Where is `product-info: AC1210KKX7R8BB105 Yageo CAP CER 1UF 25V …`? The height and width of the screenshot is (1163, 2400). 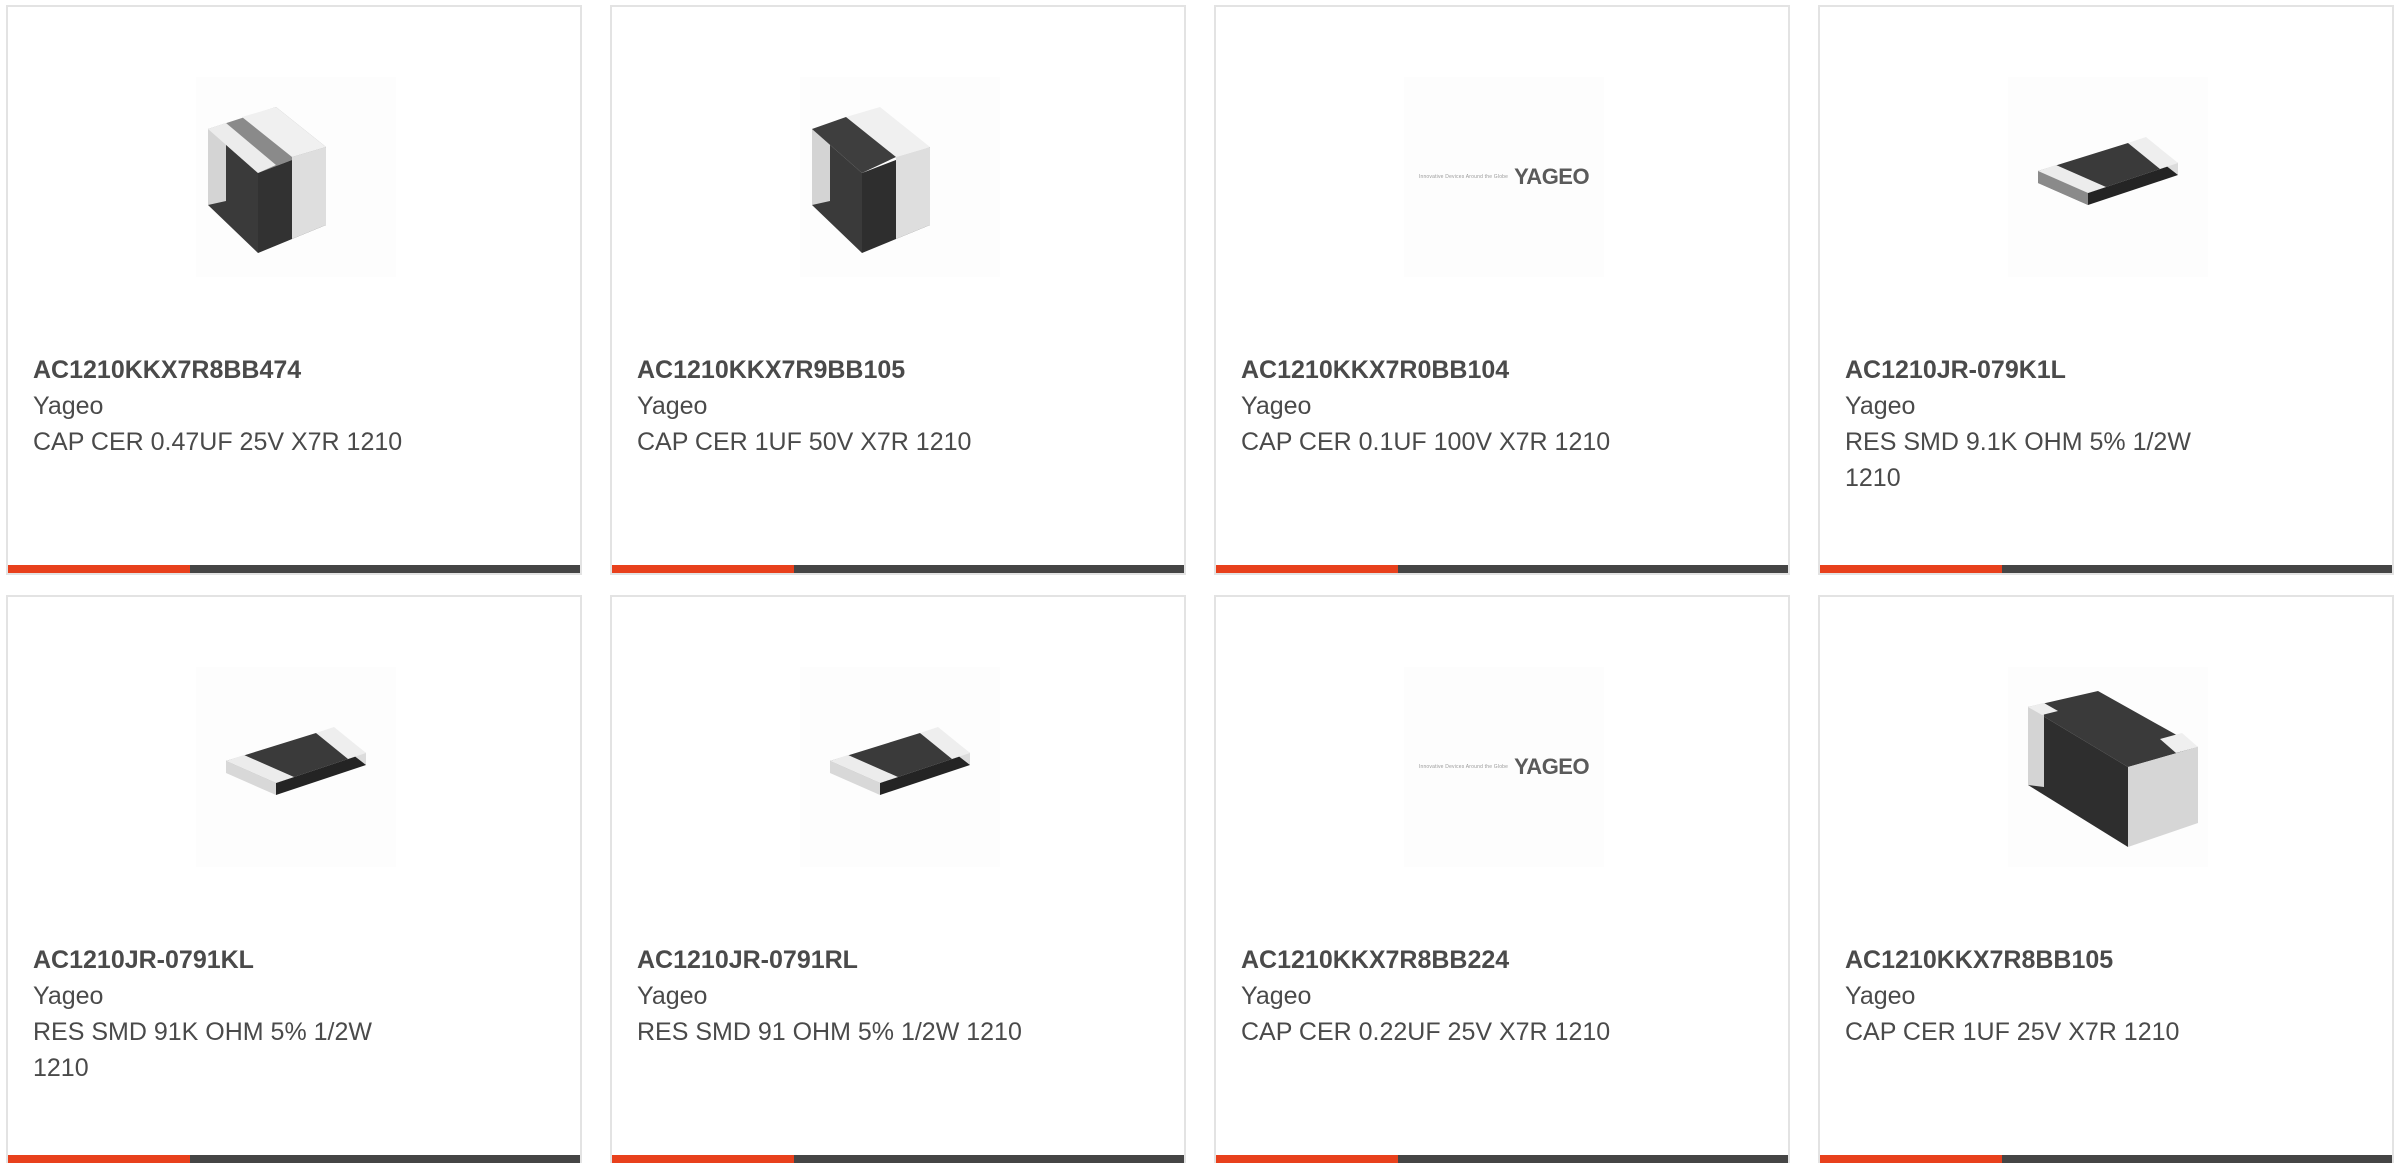 product-info: AC1210KKX7R8BB105 Yageo CAP CER 1UF 25V … is located at coordinates (2075, 996).